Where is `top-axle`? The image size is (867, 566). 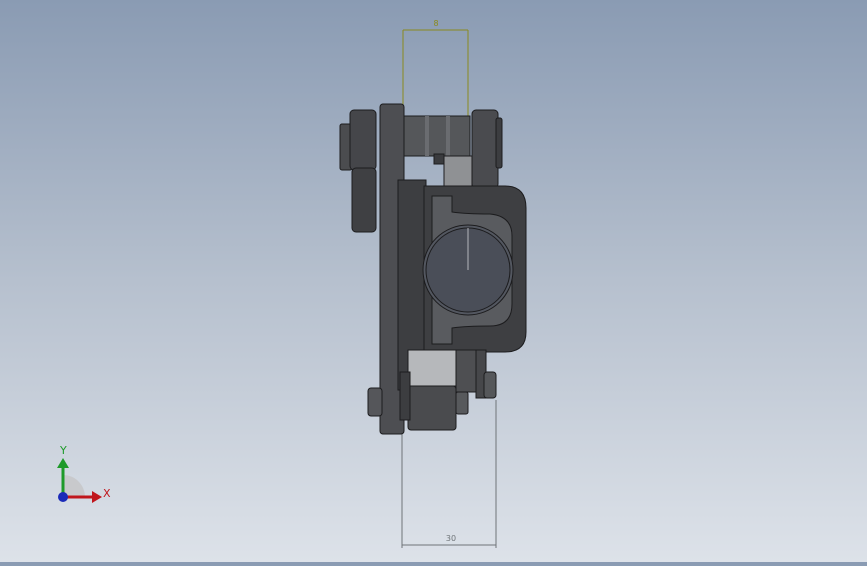
top-axle is located at coordinates (436, 136).